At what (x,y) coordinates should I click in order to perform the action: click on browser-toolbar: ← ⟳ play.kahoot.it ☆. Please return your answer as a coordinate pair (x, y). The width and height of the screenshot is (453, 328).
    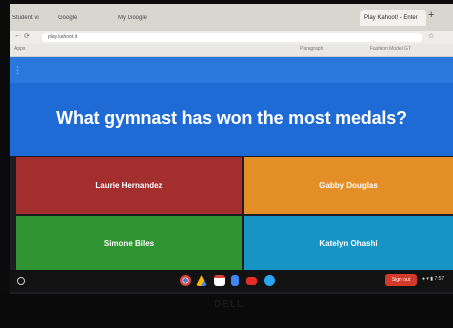
    Looking at the image, I should click on (231, 37).